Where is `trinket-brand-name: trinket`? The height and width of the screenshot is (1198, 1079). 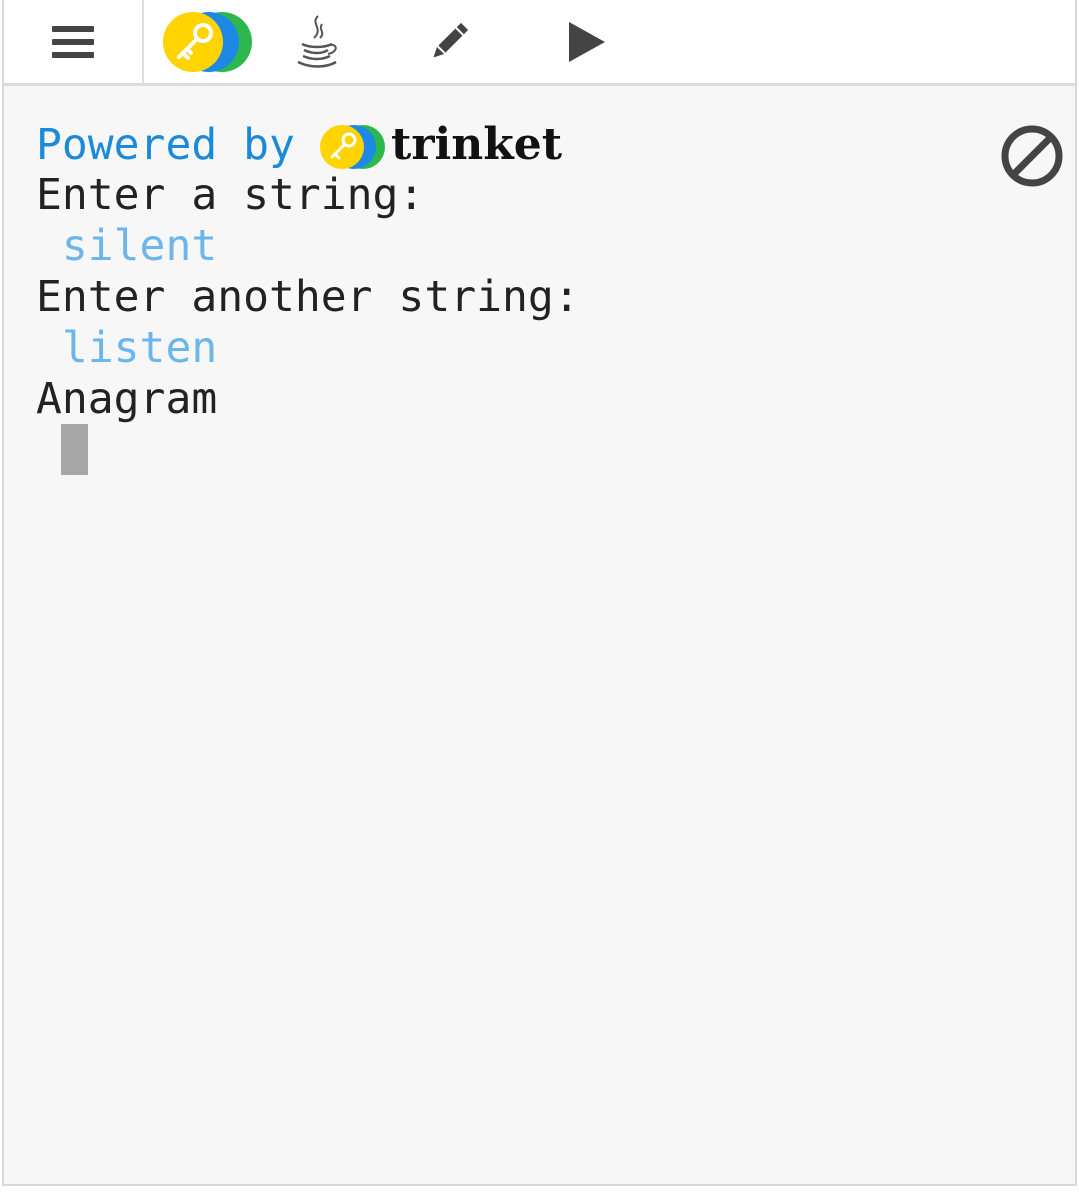
trinket-brand-name: trinket is located at coordinates (476, 145).